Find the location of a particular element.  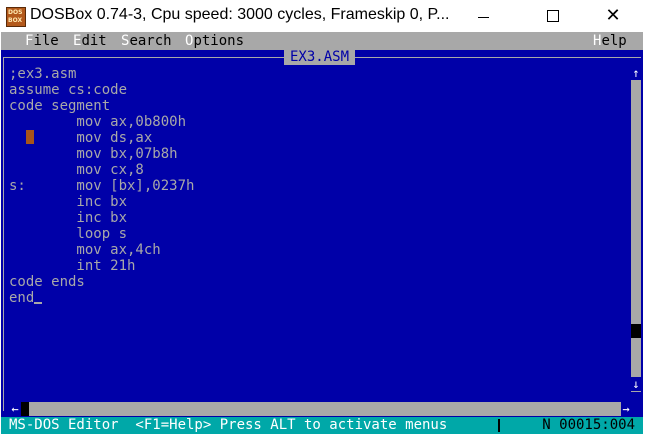

close-button: ✕ is located at coordinates (613, 16).